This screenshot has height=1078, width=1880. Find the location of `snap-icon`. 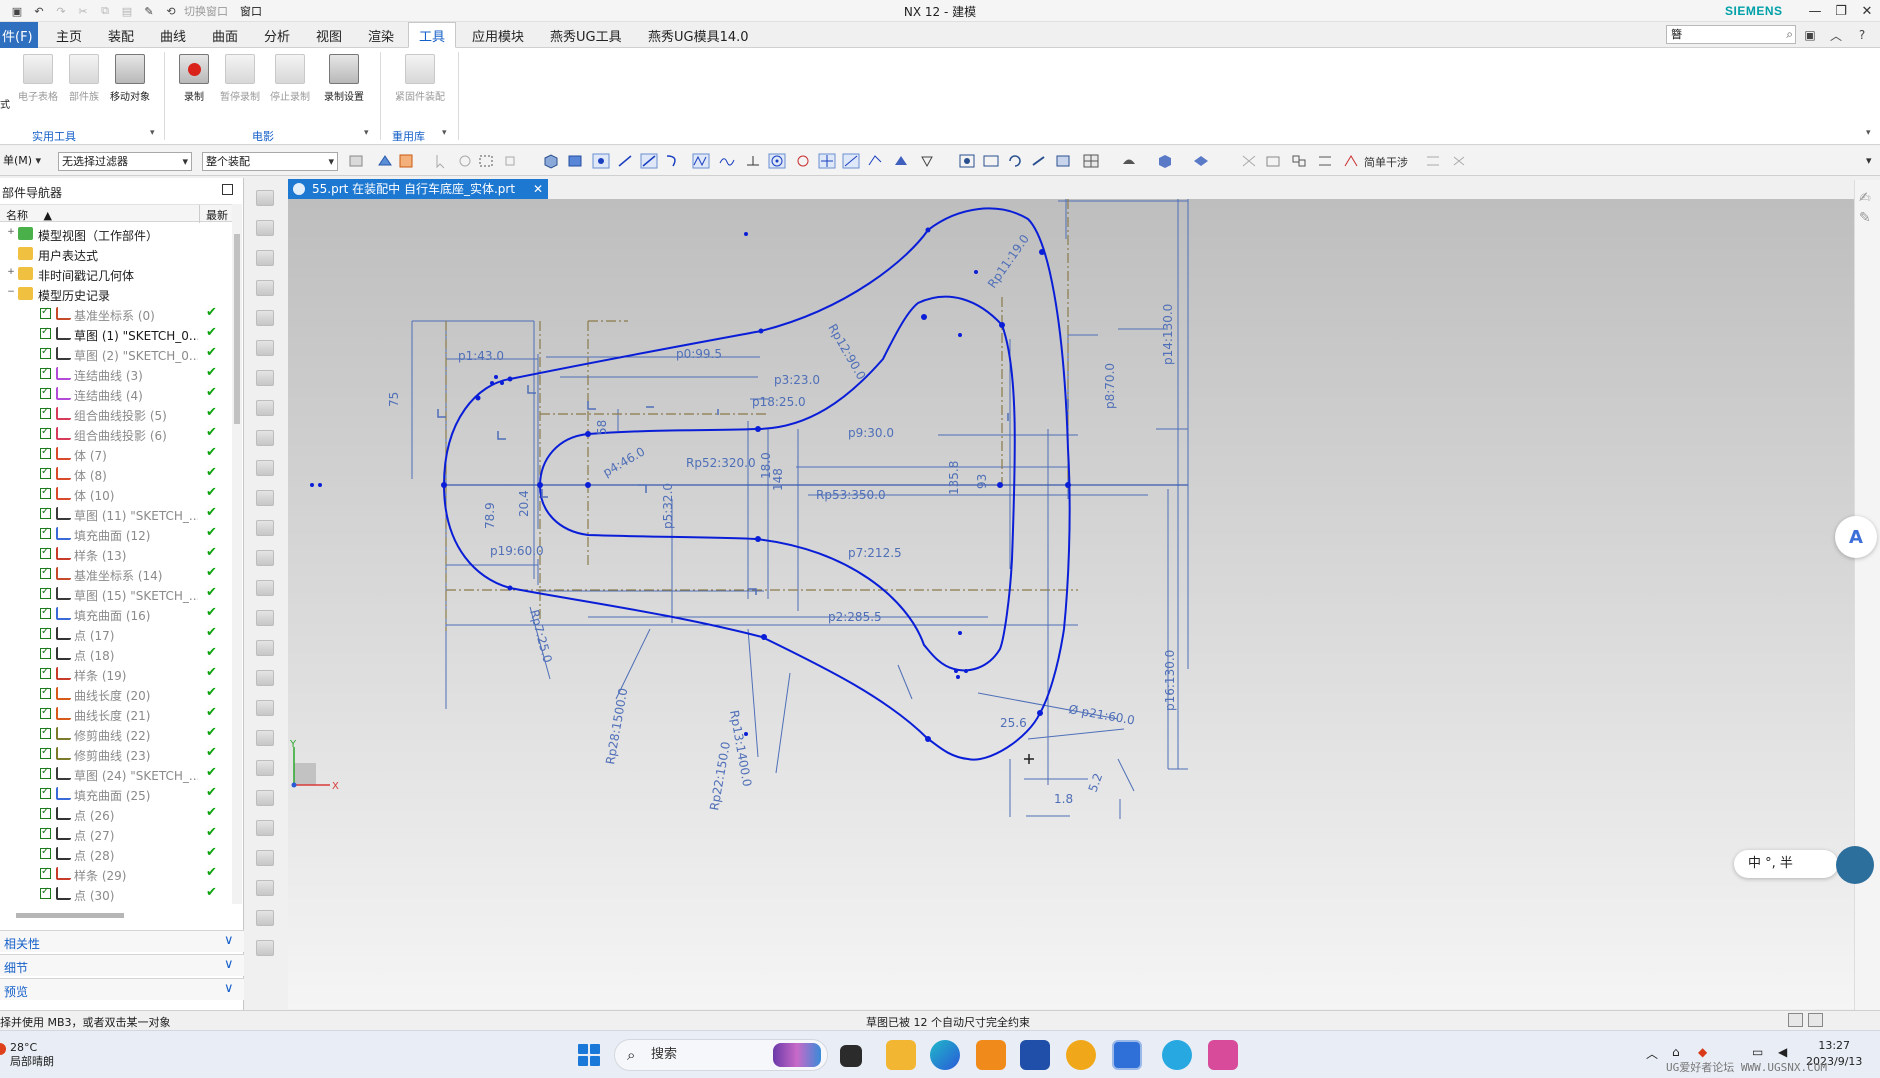

snap-icon is located at coordinates (385, 161).